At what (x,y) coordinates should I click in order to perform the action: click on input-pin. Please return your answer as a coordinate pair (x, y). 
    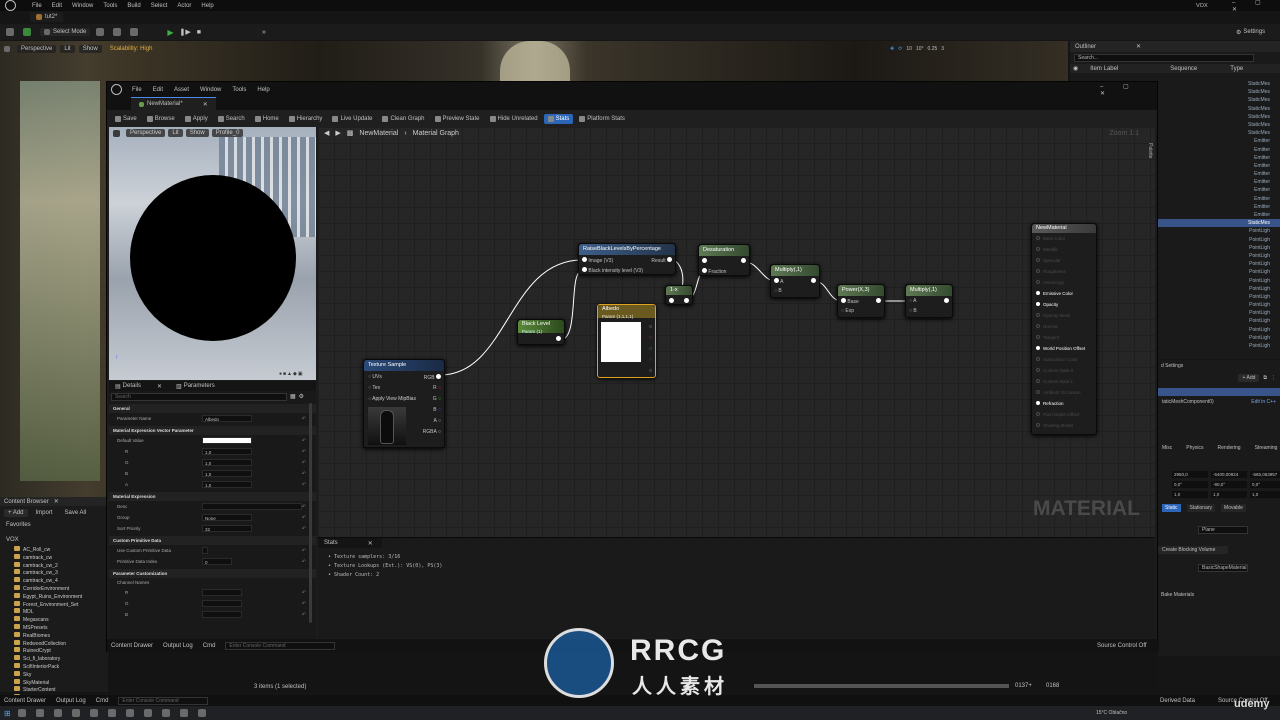
    Looking at the image, I should click on (704, 260).